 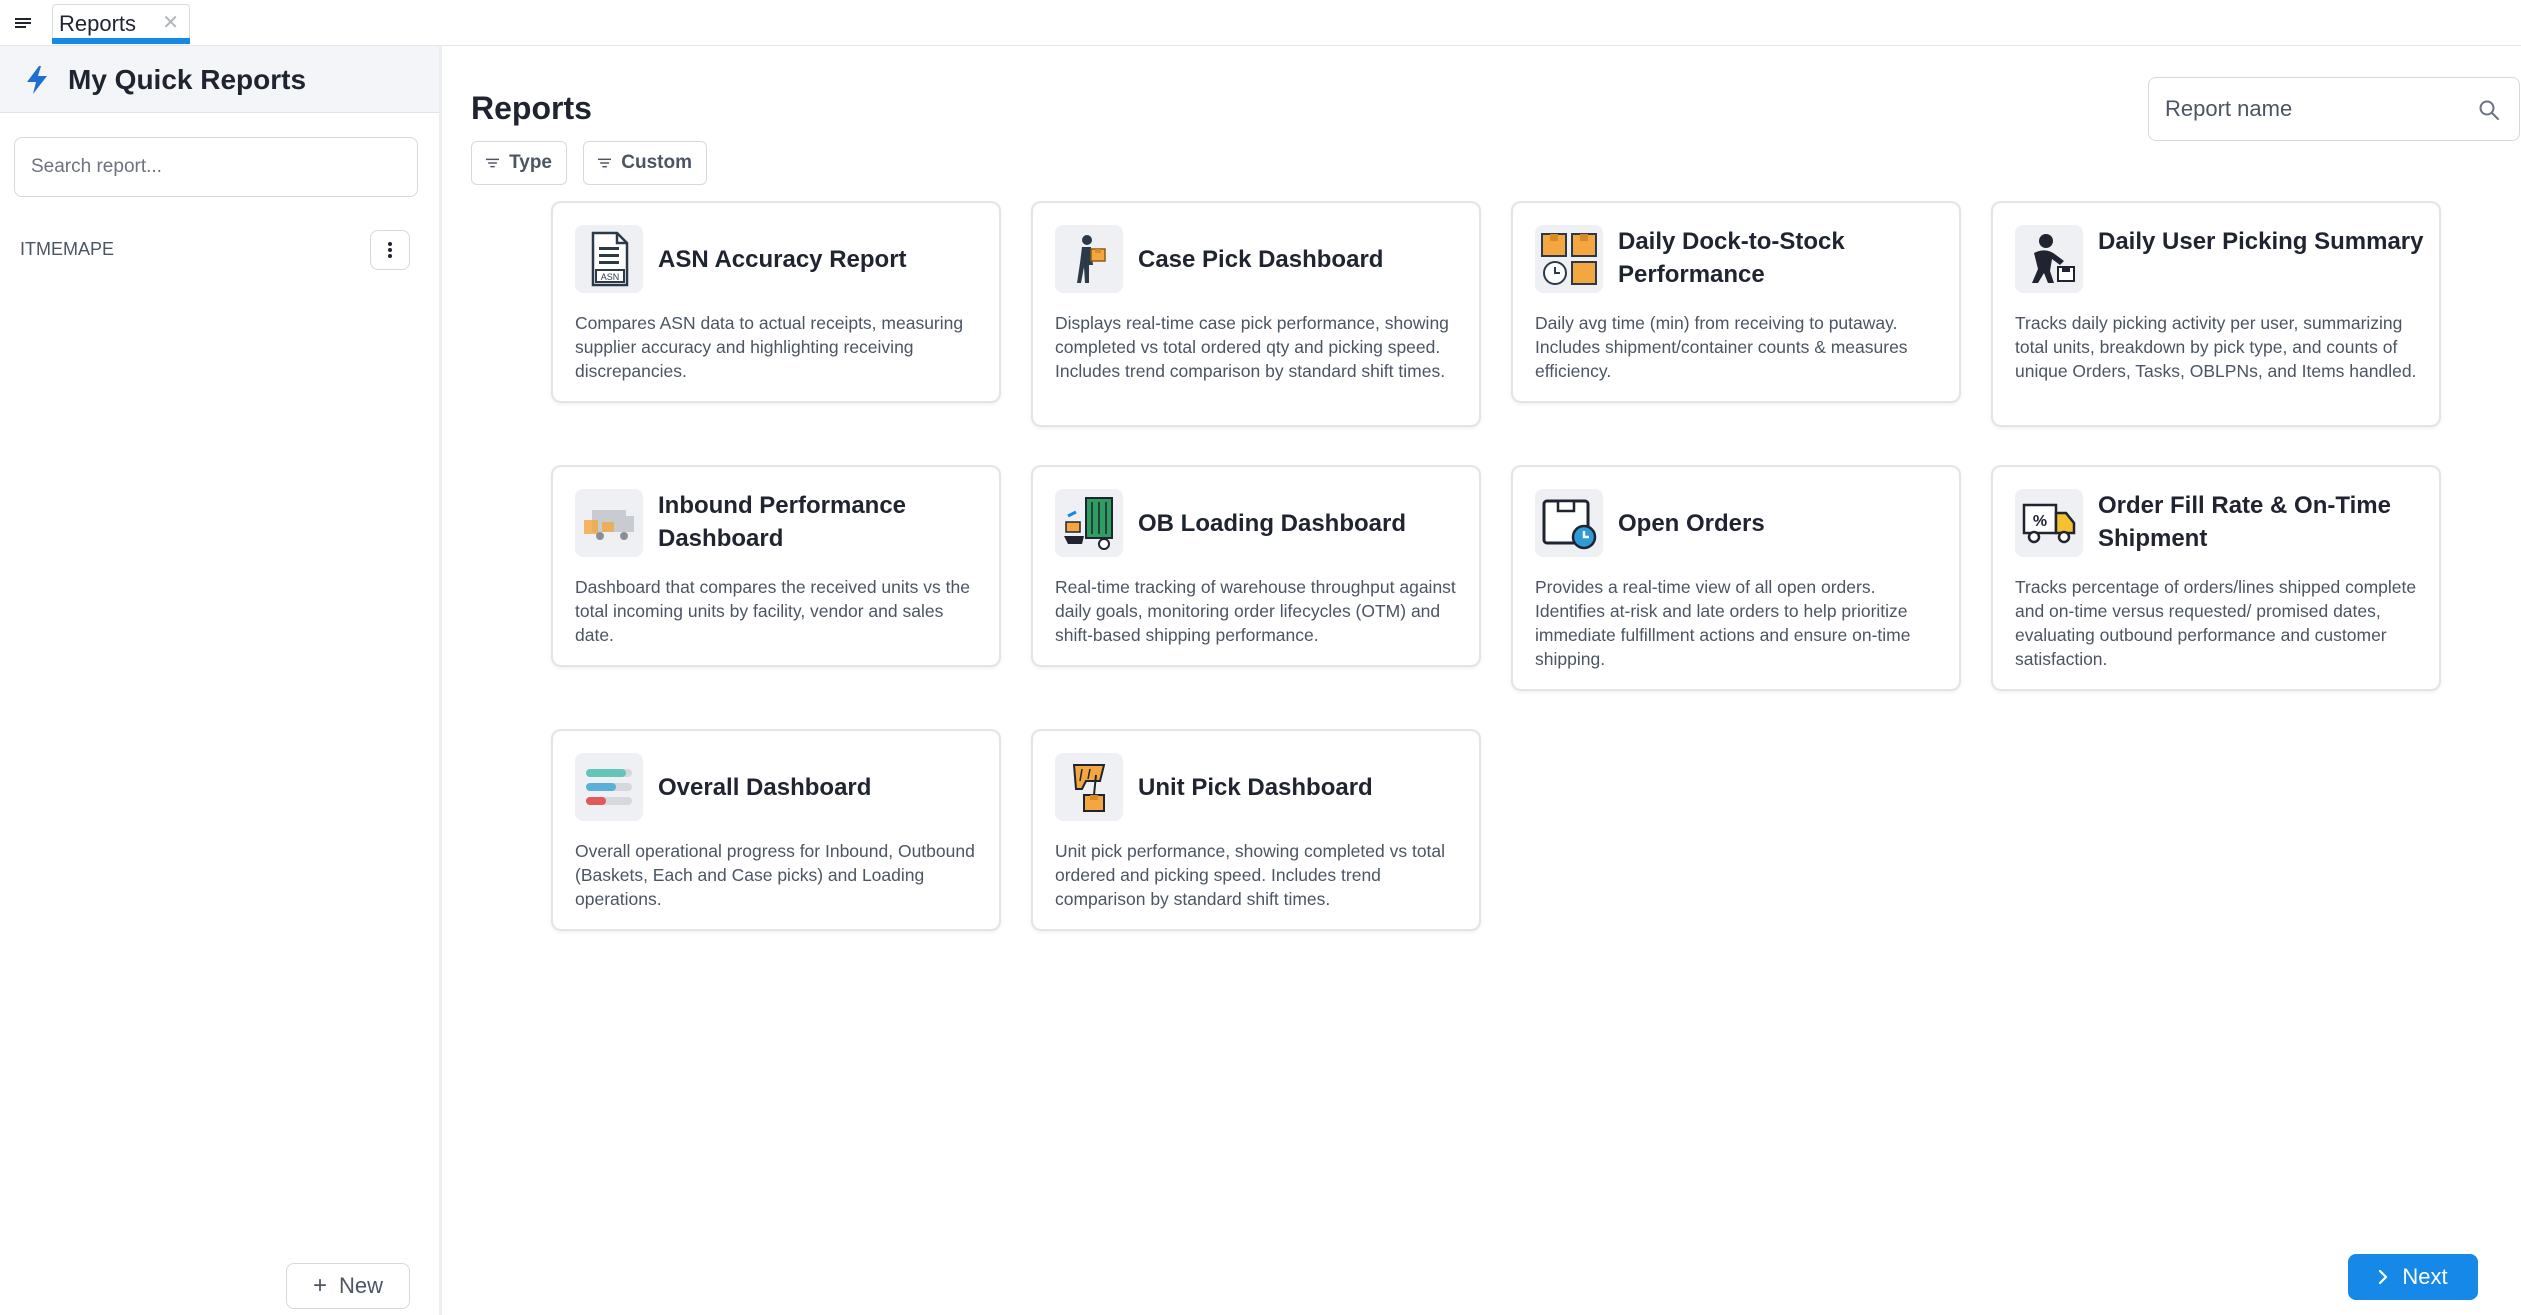 I want to click on close-icon: ✕, so click(x=170, y=23).